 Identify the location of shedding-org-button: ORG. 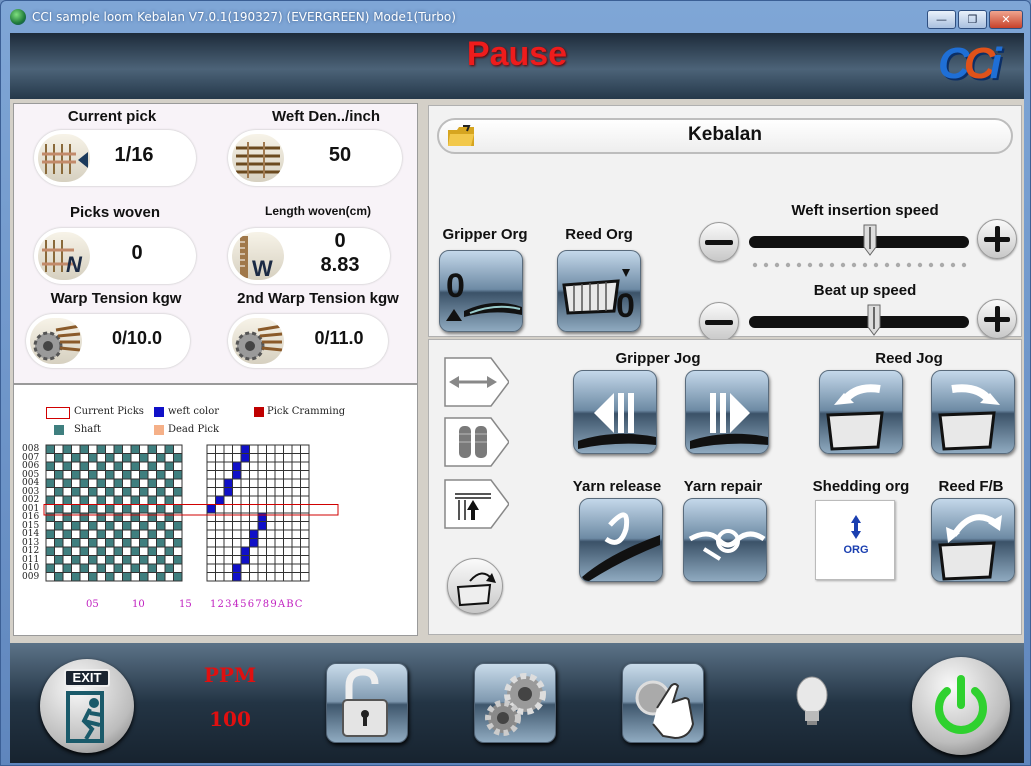
(855, 540).